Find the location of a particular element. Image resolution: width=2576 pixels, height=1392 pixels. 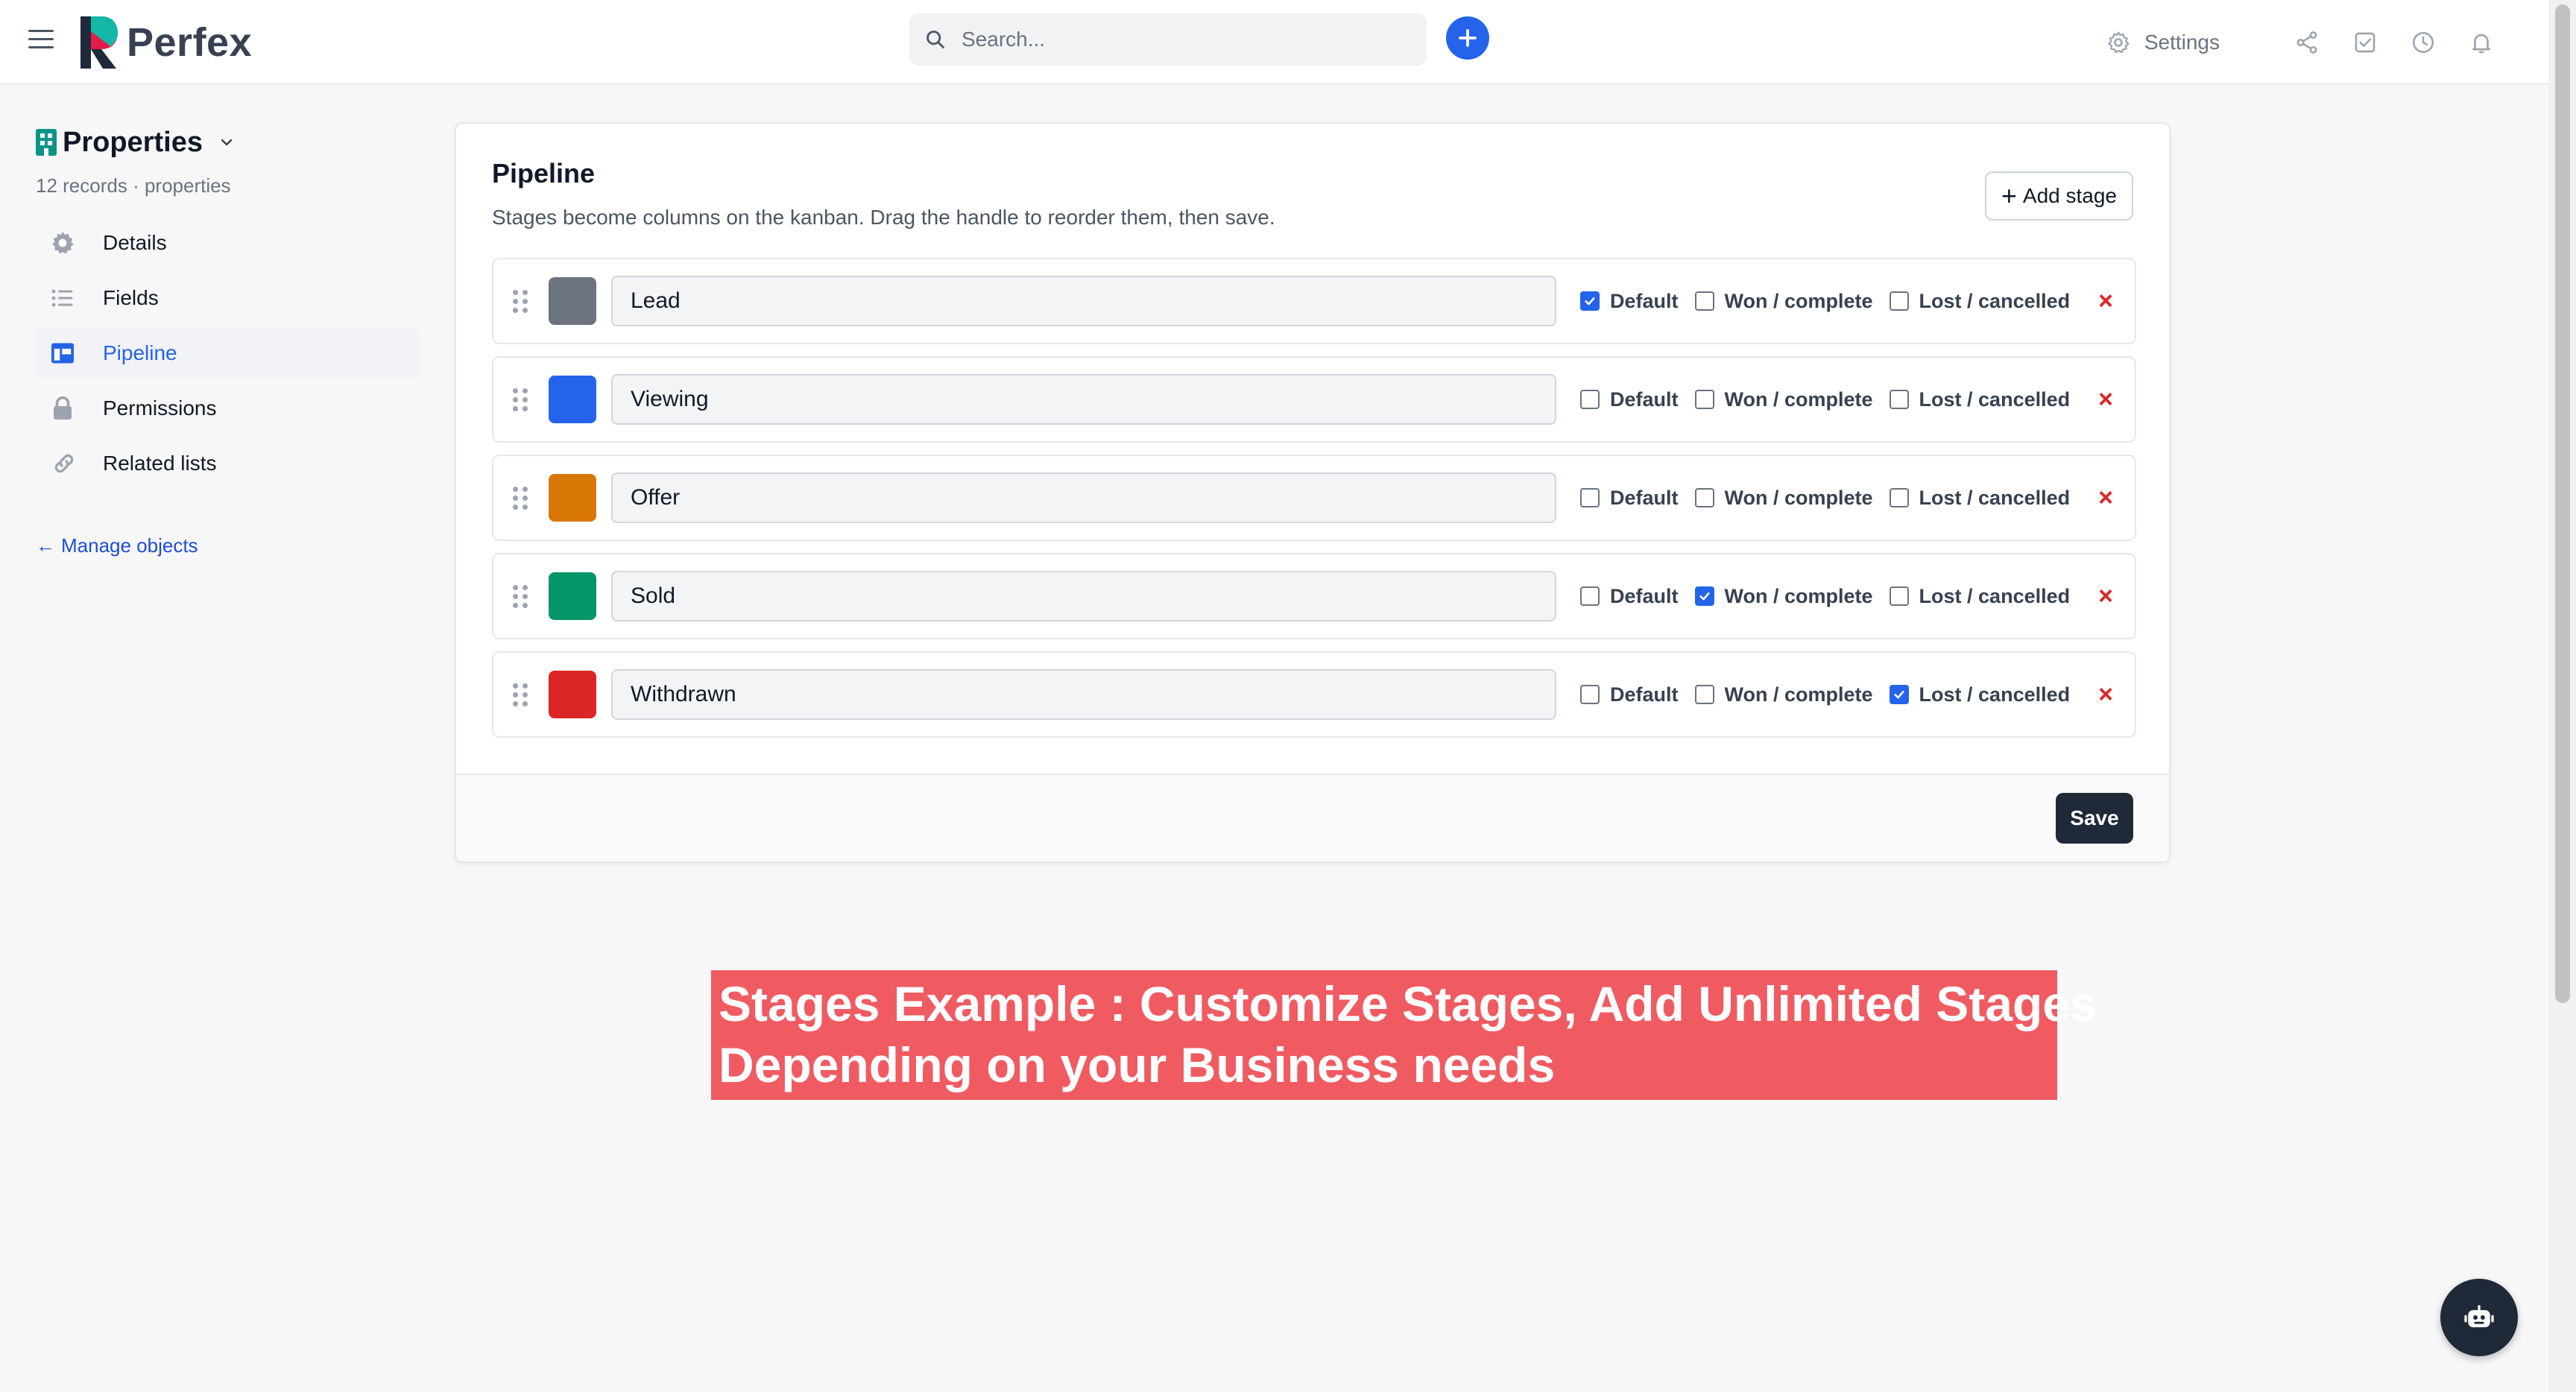

sidebar-item-label: Fields is located at coordinates (131, 297).